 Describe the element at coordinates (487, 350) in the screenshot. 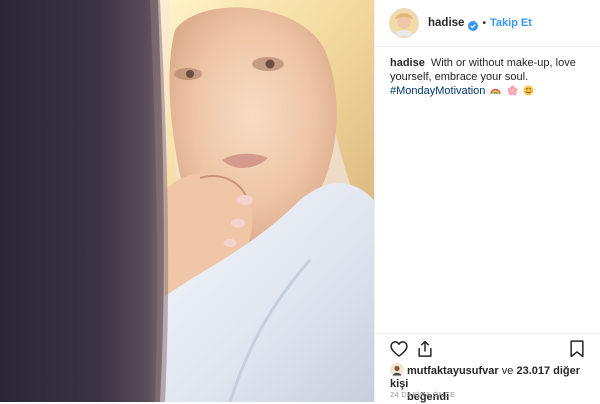

I see `action-bar` at that location.